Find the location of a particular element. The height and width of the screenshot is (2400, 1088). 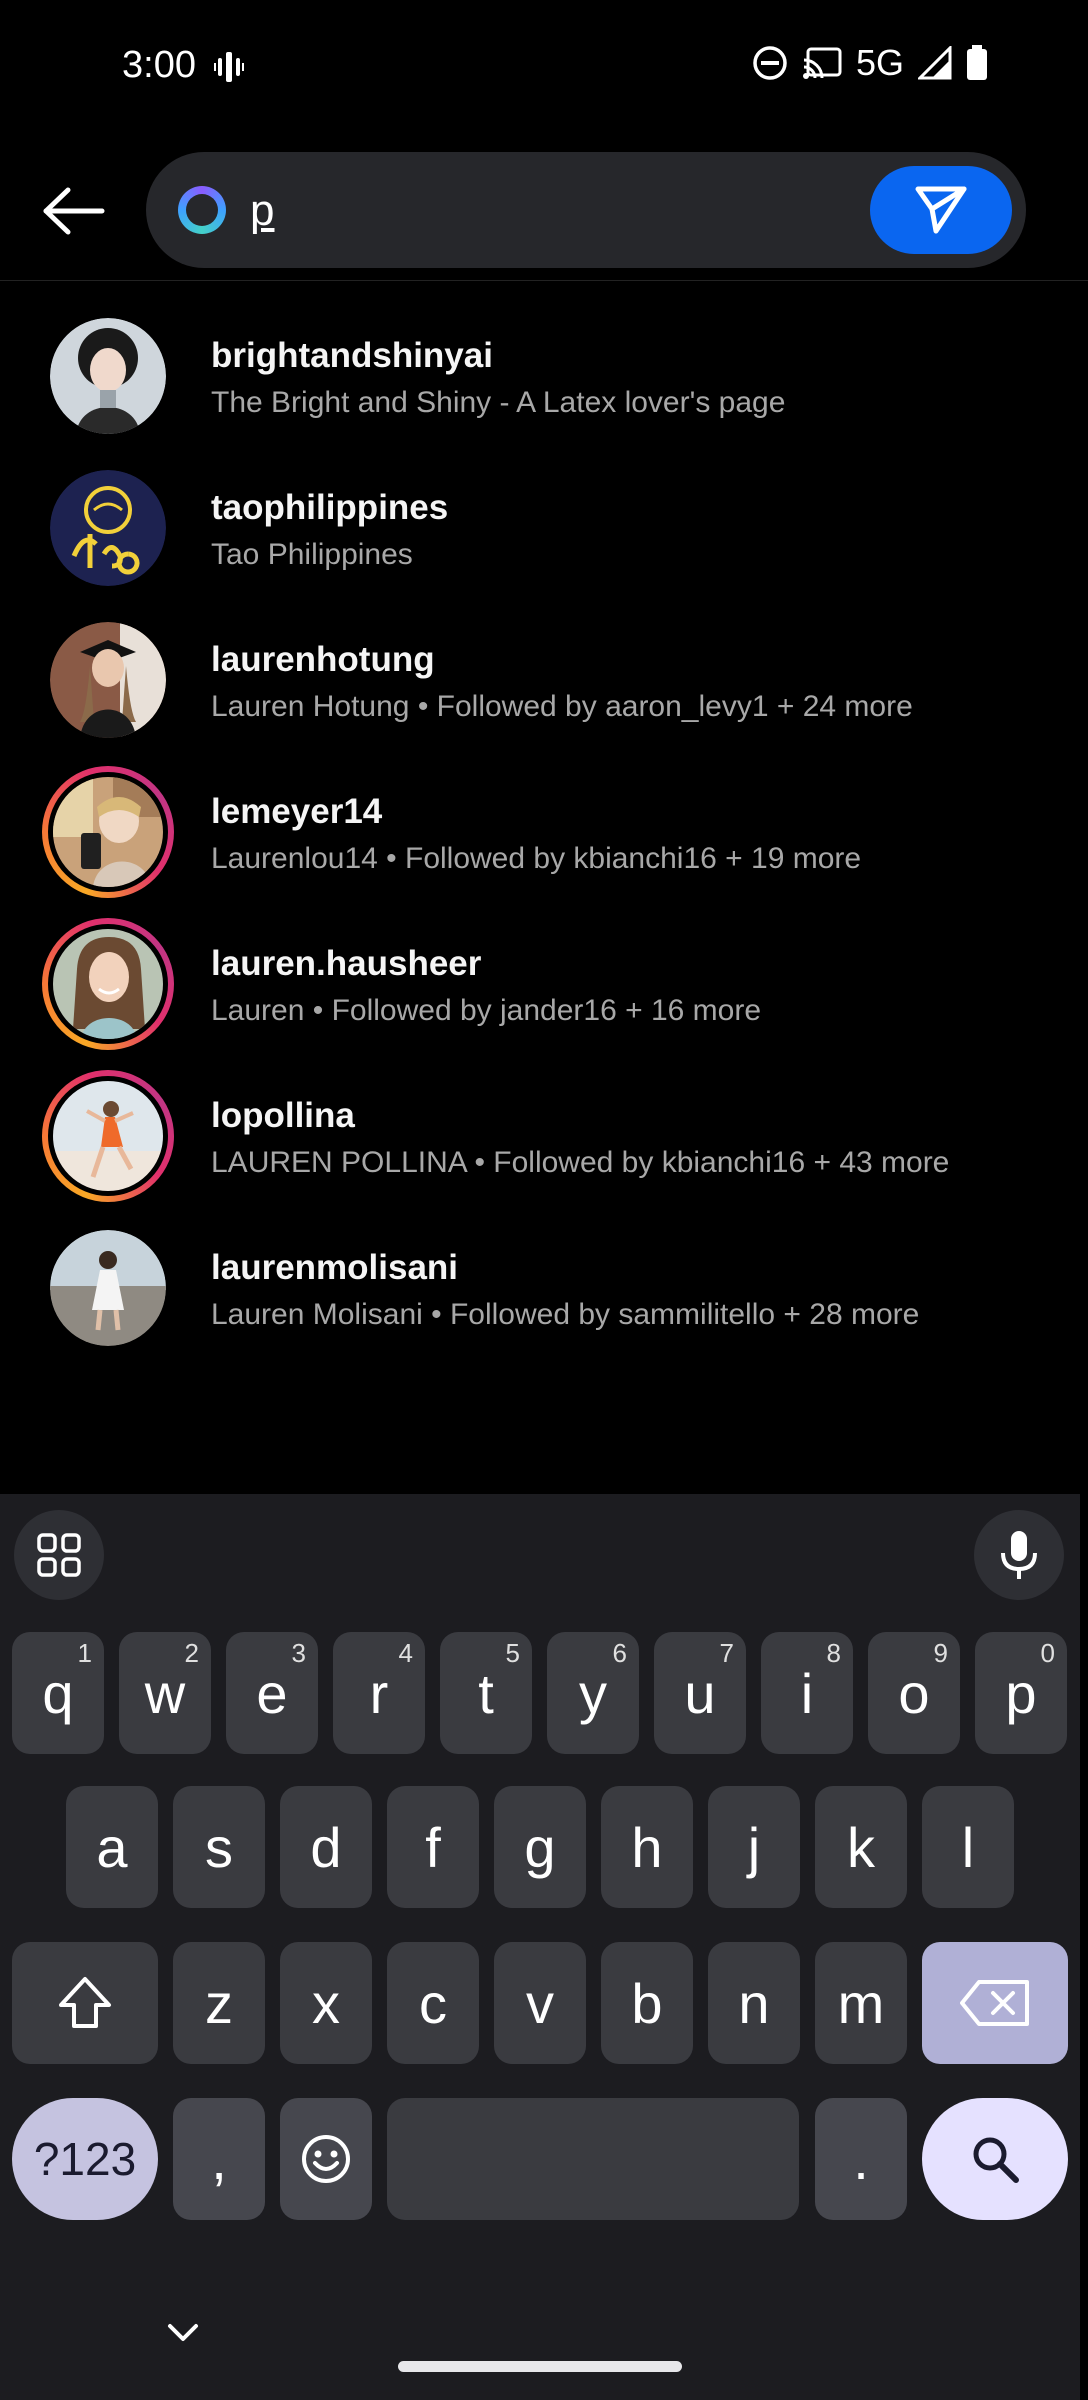

key-t: t5 is located at coordinates (486, 1693).